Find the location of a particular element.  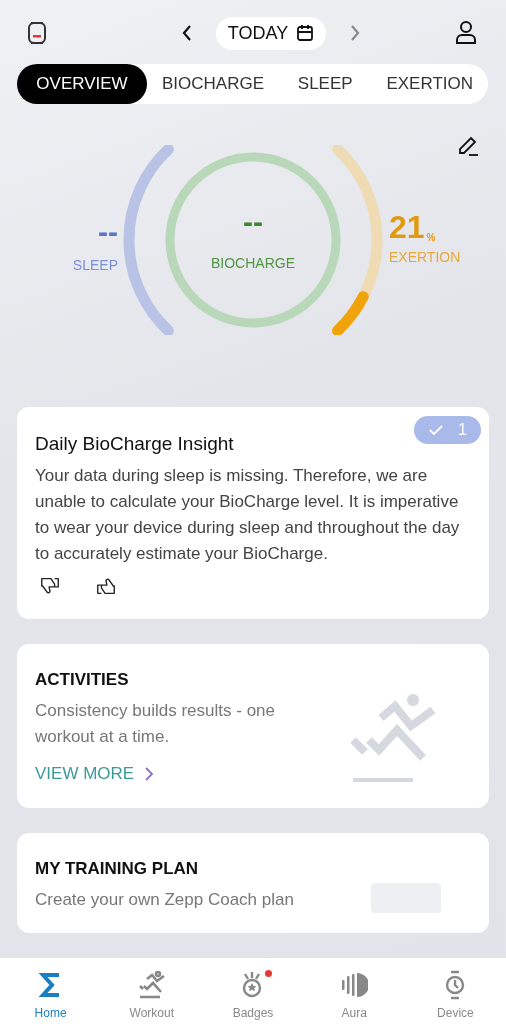

tab: EXERTION is located at coordinates (429, 84).